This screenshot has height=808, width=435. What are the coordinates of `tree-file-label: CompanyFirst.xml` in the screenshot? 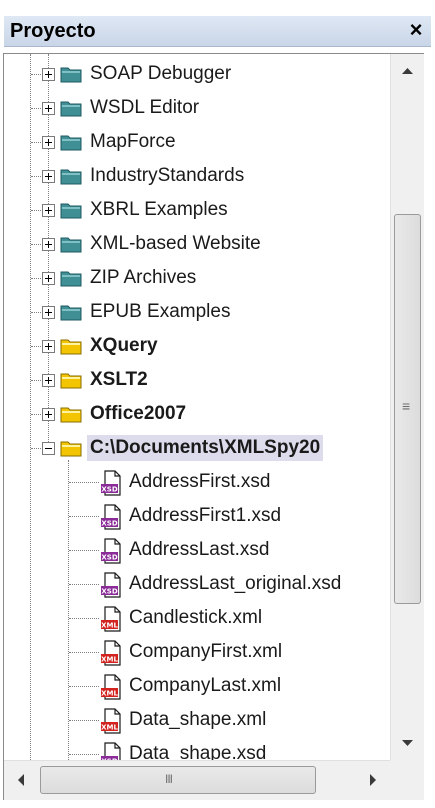 It's located at (206, 651).